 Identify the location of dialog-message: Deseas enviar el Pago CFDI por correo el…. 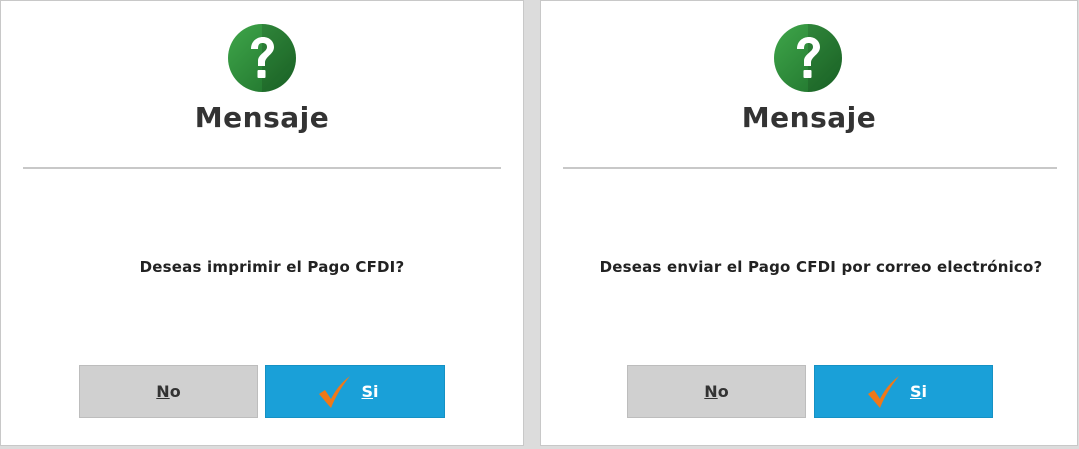
(821, 267).